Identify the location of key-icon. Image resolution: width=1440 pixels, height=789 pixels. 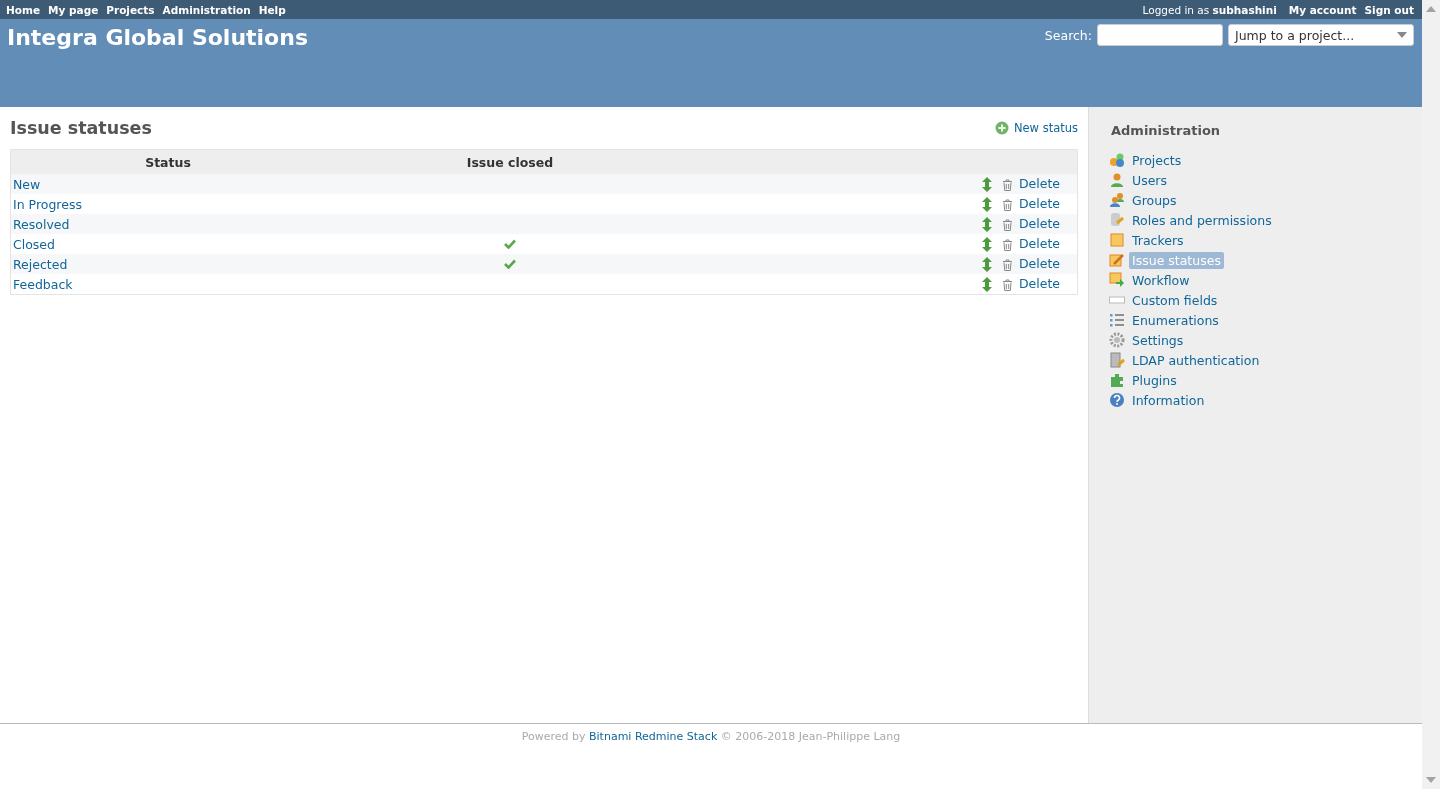
(1117, 220).